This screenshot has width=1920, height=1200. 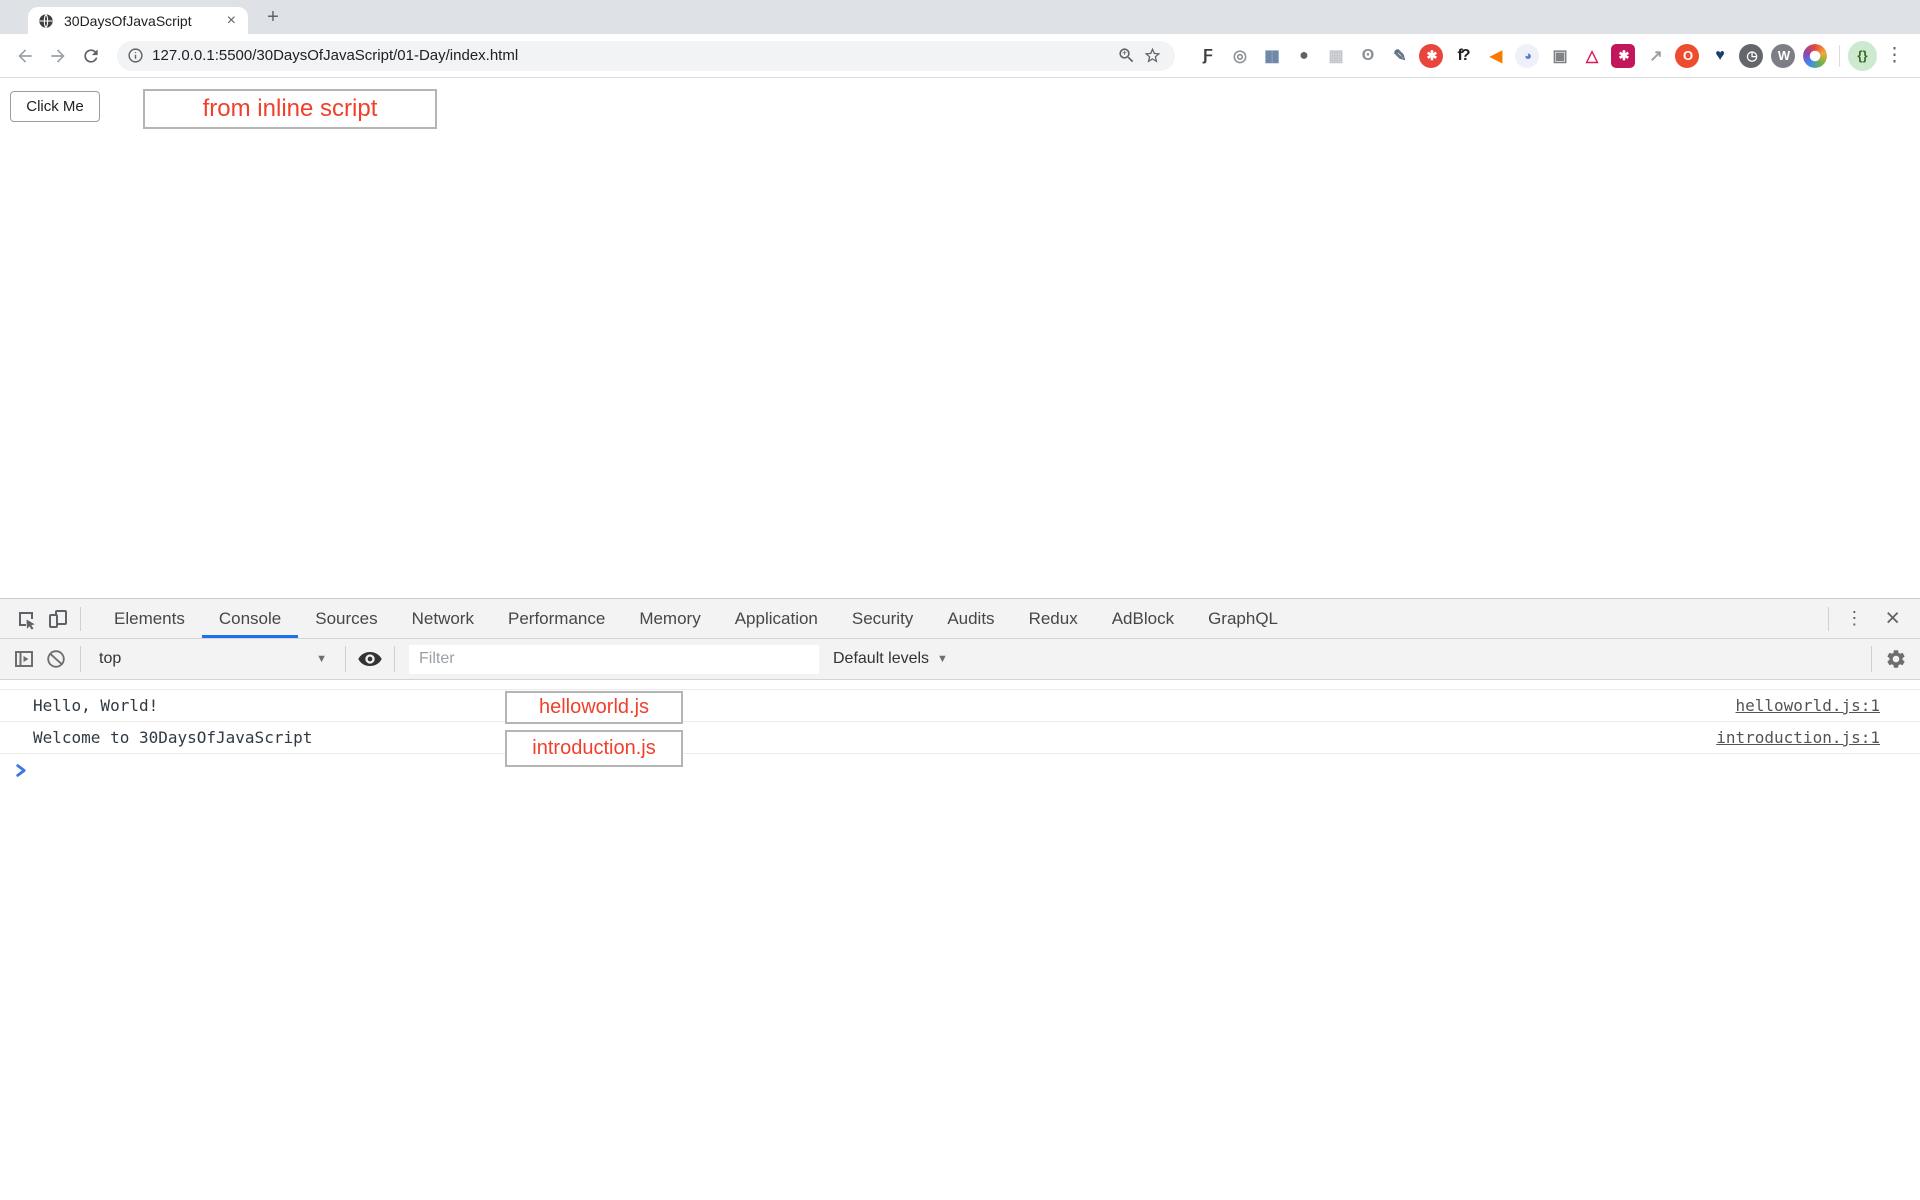 I want to click on camera-icon: ▣, so click(x=1559, y=56).